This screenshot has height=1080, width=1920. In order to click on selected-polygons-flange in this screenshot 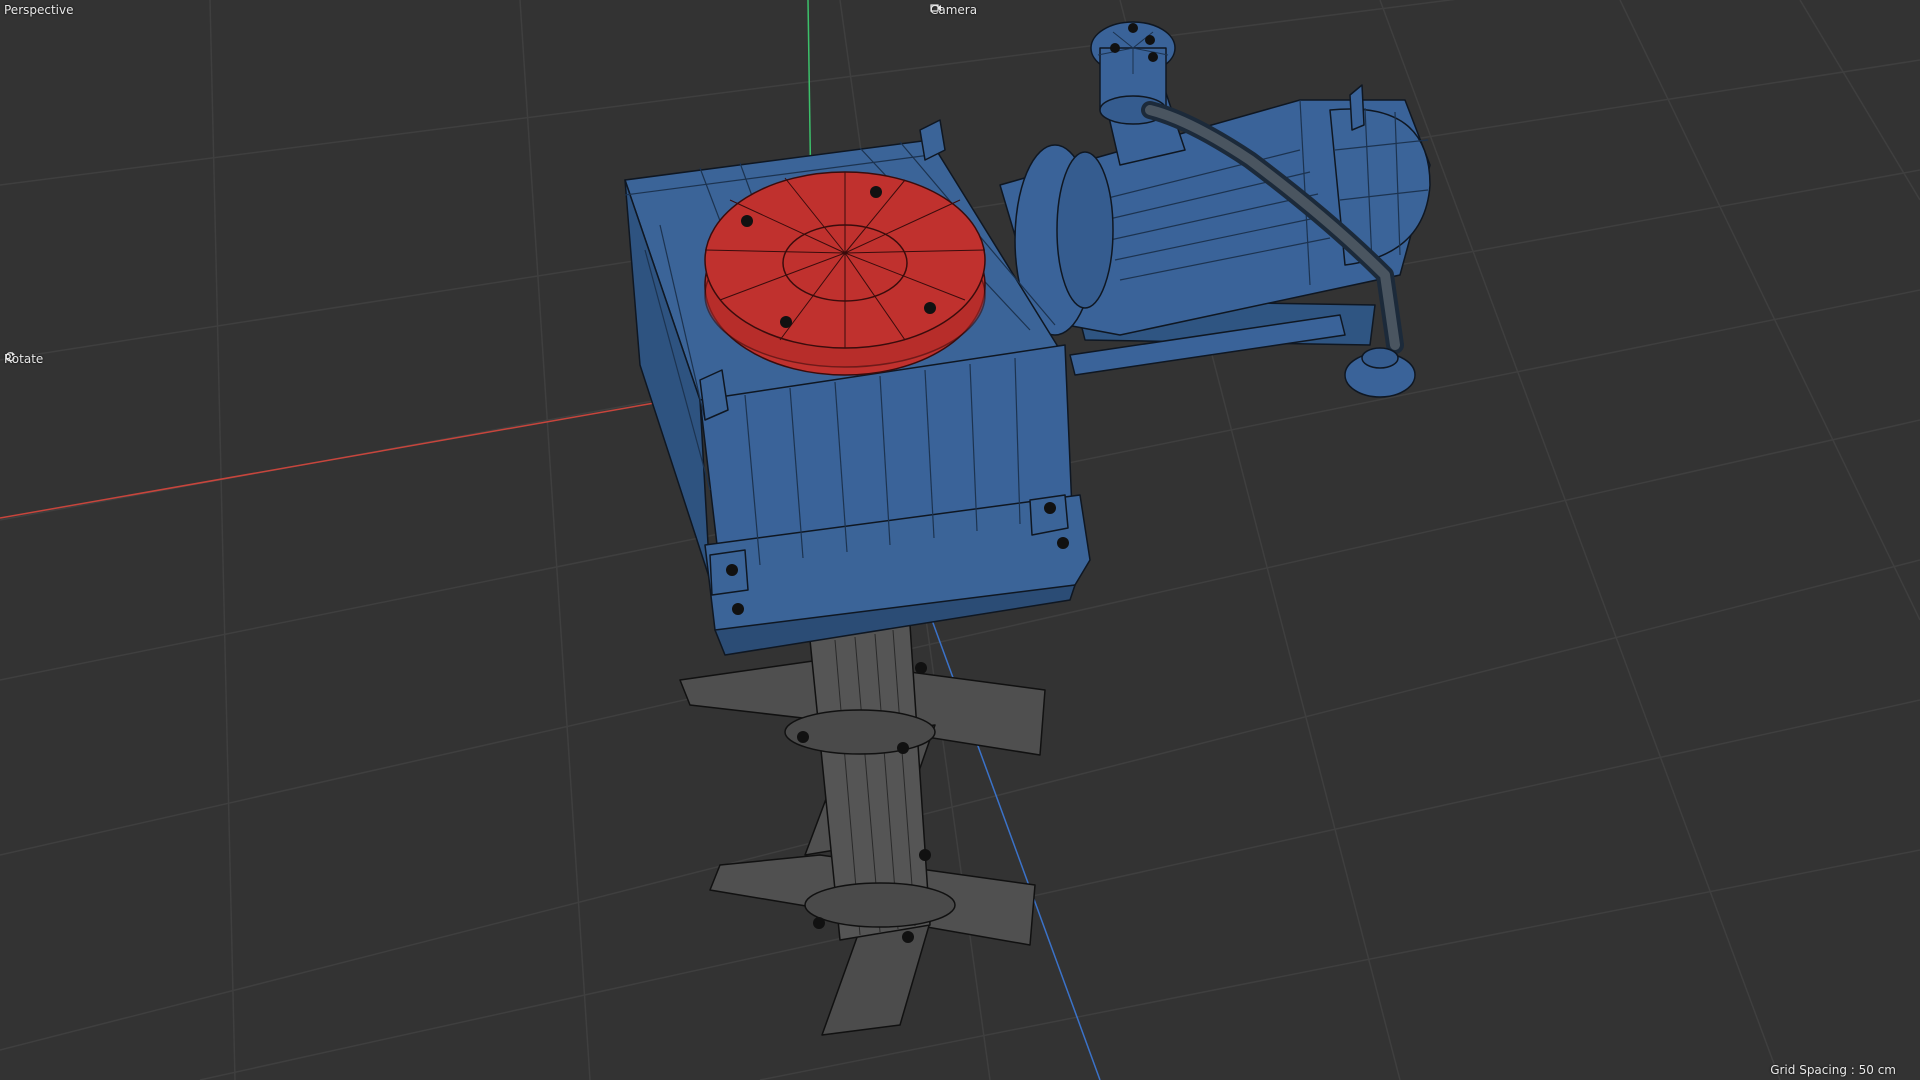, I will do `click(845, 273)`.